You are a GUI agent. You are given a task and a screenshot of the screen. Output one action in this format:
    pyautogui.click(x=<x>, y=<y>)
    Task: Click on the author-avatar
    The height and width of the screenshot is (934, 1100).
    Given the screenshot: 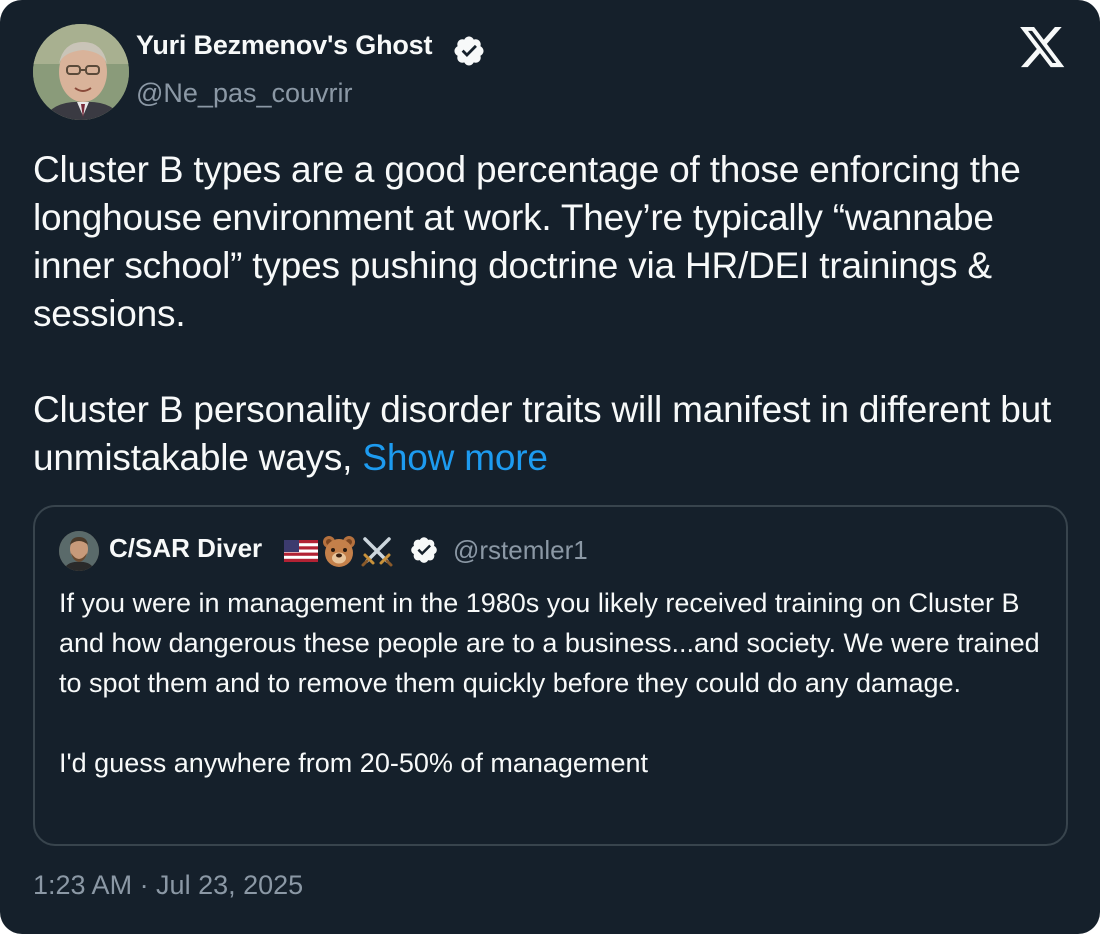 What is the action you would take?
    pyautogui.click(x=81, y=72)
    